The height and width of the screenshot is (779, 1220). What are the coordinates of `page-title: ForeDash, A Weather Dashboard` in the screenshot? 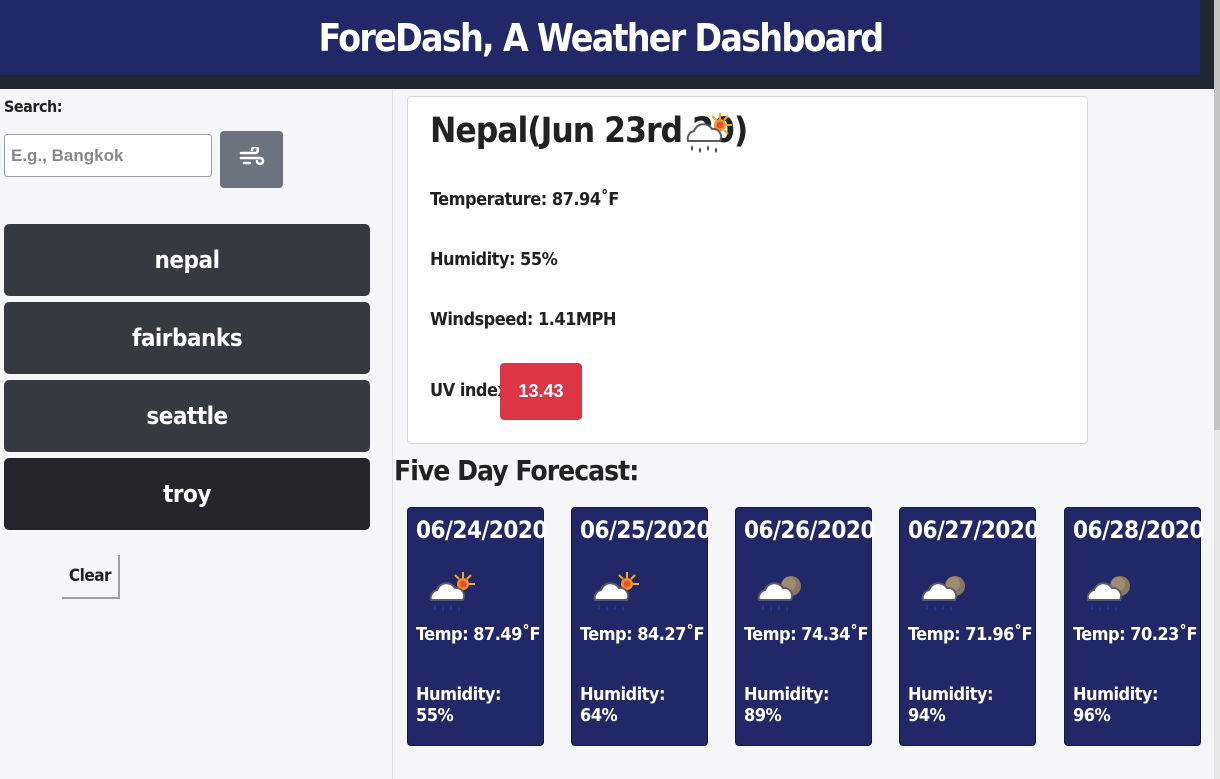 It's located at (601, 37).